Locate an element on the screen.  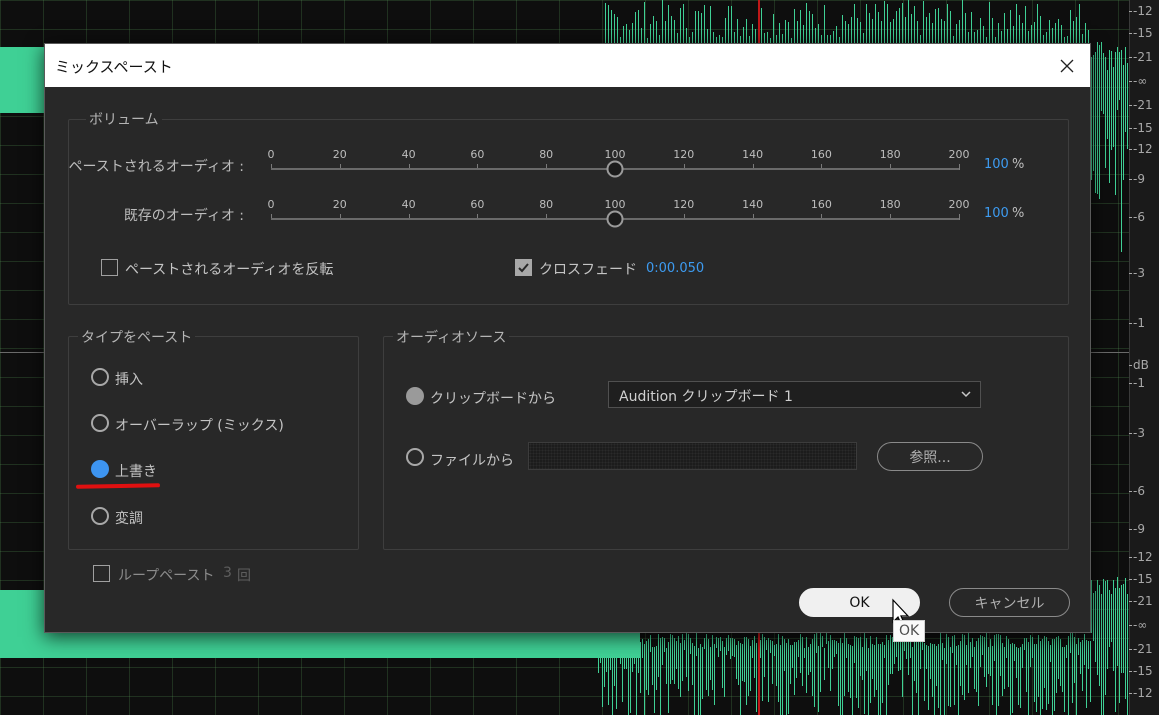
existing-audio-value: 100 is located at coordinates (996, 213).